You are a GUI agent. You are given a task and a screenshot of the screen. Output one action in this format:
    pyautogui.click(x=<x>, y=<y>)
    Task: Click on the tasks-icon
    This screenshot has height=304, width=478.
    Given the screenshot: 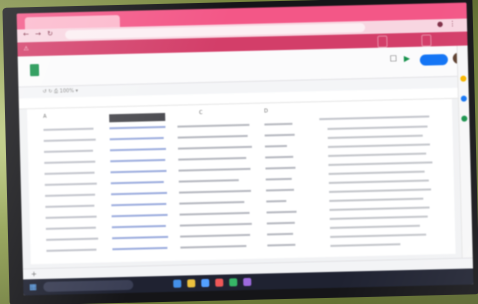 What is the action you would take?
    pyautogui.click(x=463, y=98)
    